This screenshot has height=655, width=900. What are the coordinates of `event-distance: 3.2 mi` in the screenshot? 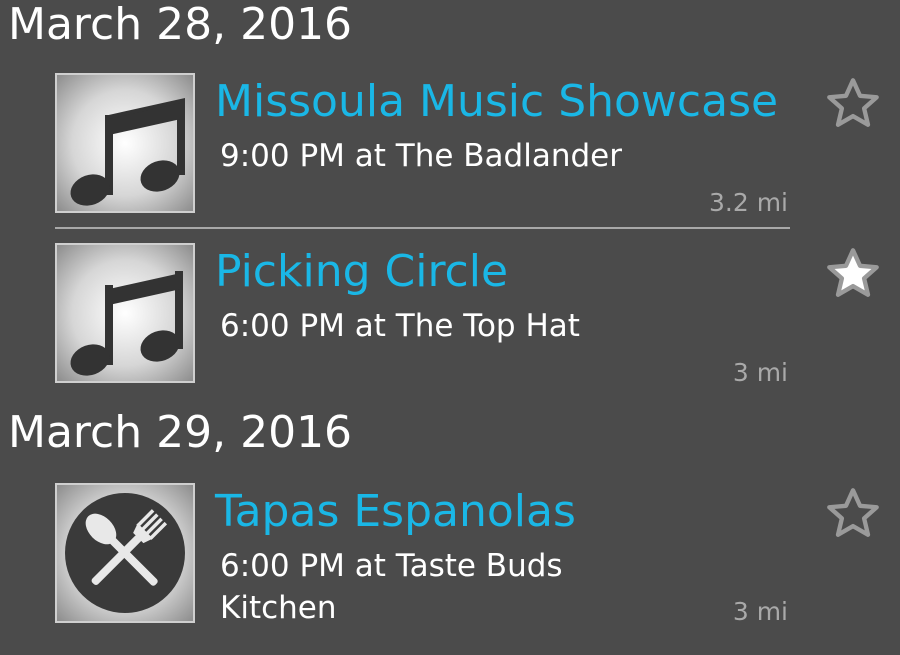 It's located at (748, 202).